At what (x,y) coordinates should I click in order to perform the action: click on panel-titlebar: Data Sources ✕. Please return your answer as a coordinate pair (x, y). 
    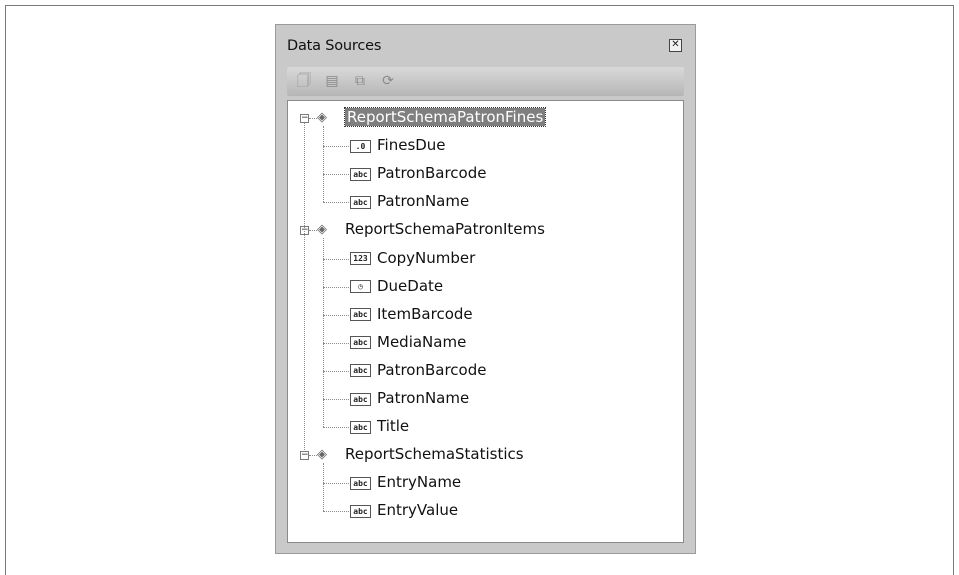
    Looking at the image, I should click on (485, 45).